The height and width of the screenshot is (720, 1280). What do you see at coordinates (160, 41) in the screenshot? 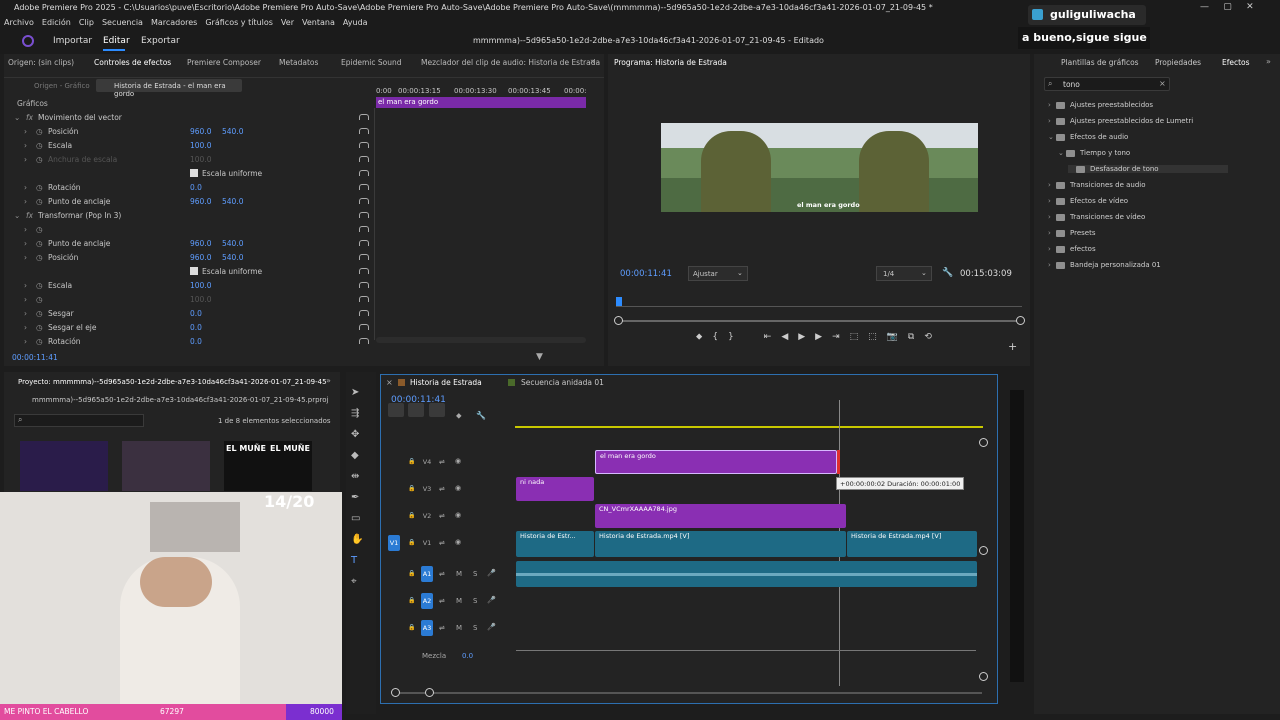
I see `nav-exportar: Exportar` at bounding box center [160, 41].